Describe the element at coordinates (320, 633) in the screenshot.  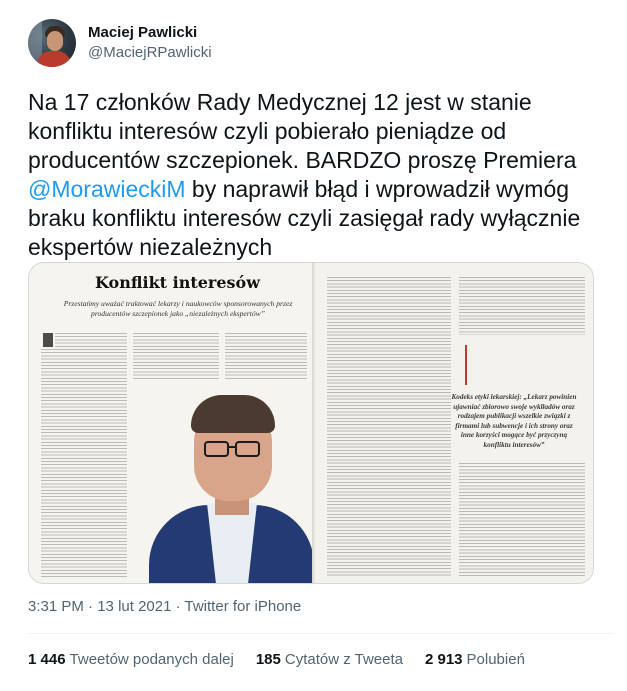
I see `divider` at that location.